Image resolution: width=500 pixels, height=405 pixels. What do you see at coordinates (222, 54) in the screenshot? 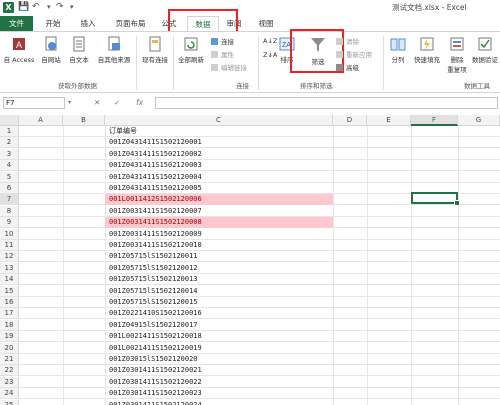
I see `properties-button: 属性` at bounding box center [222, 54].